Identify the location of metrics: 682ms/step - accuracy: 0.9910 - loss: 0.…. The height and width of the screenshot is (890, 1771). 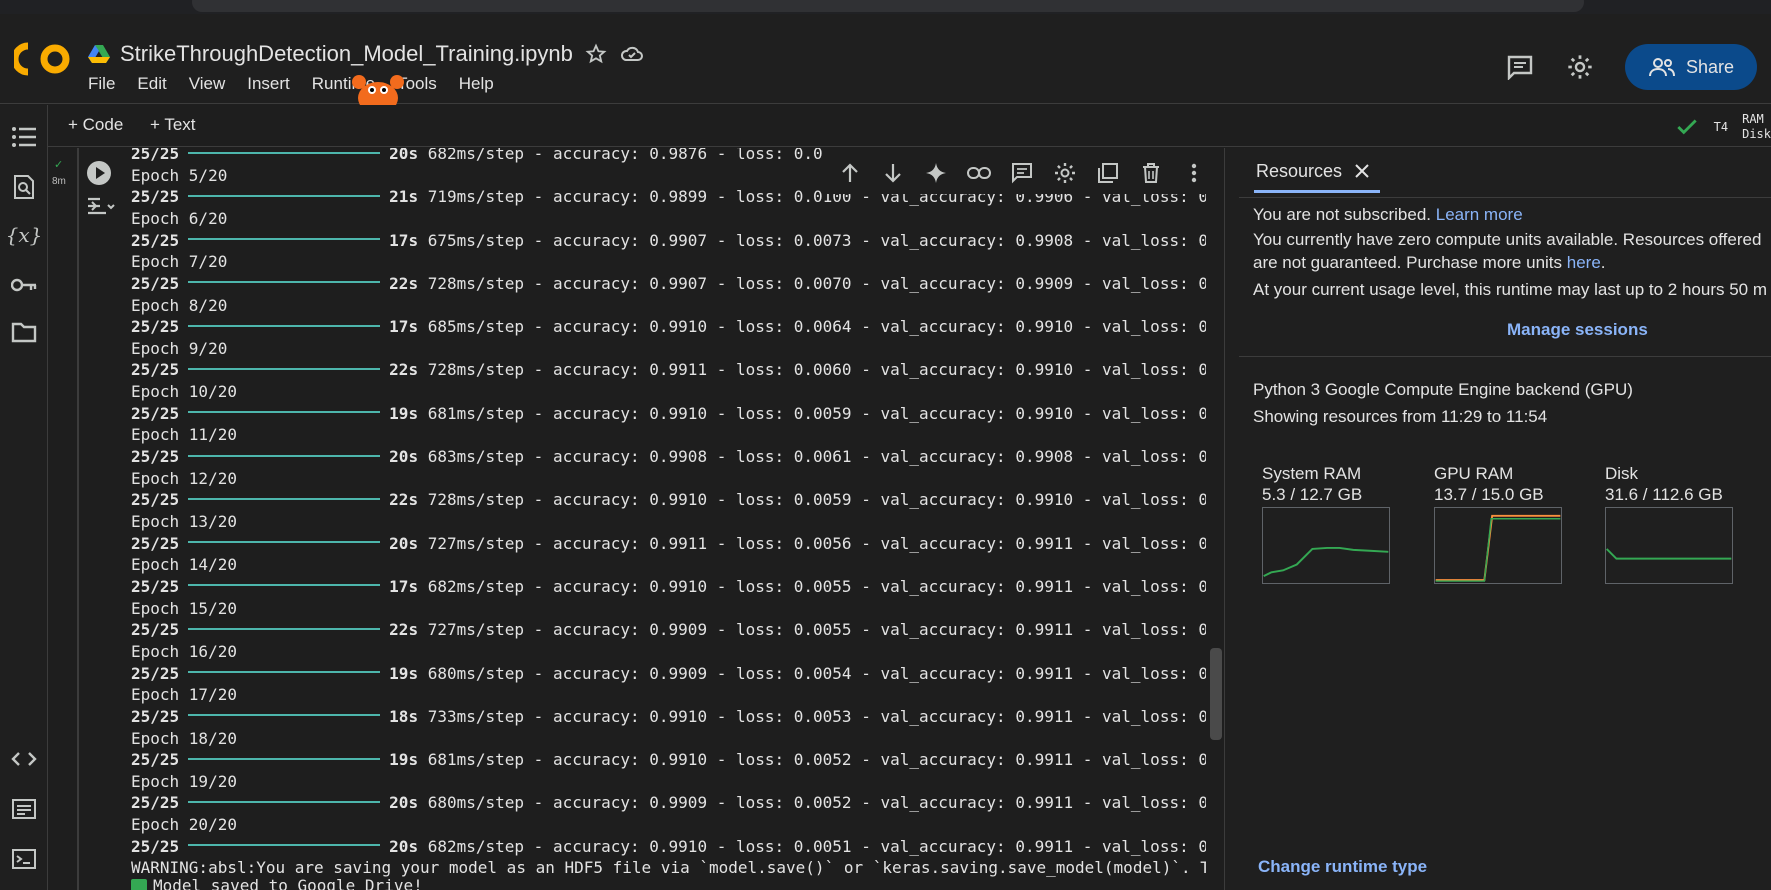
(817, 586).